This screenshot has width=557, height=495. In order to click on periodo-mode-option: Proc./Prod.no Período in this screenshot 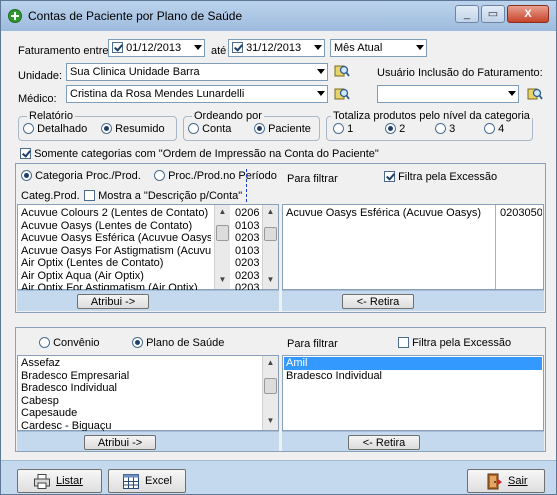, I will do `click(215, 176)`.